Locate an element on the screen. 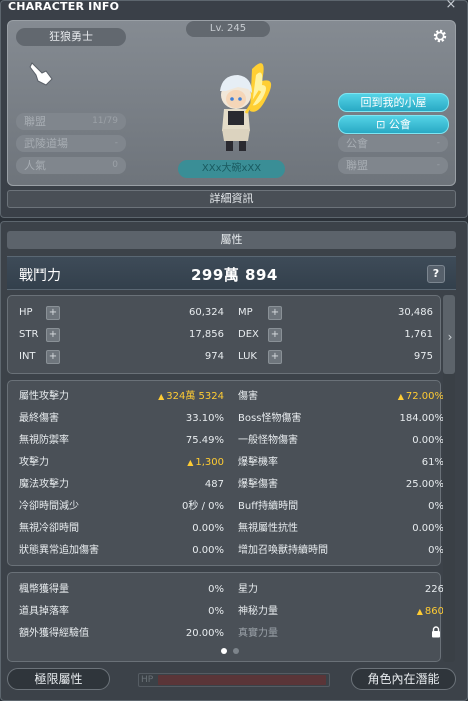 The height and width of the screenshot is (701, 468). character-name: XXx大碗xXX is located at coordinates (231, 169).